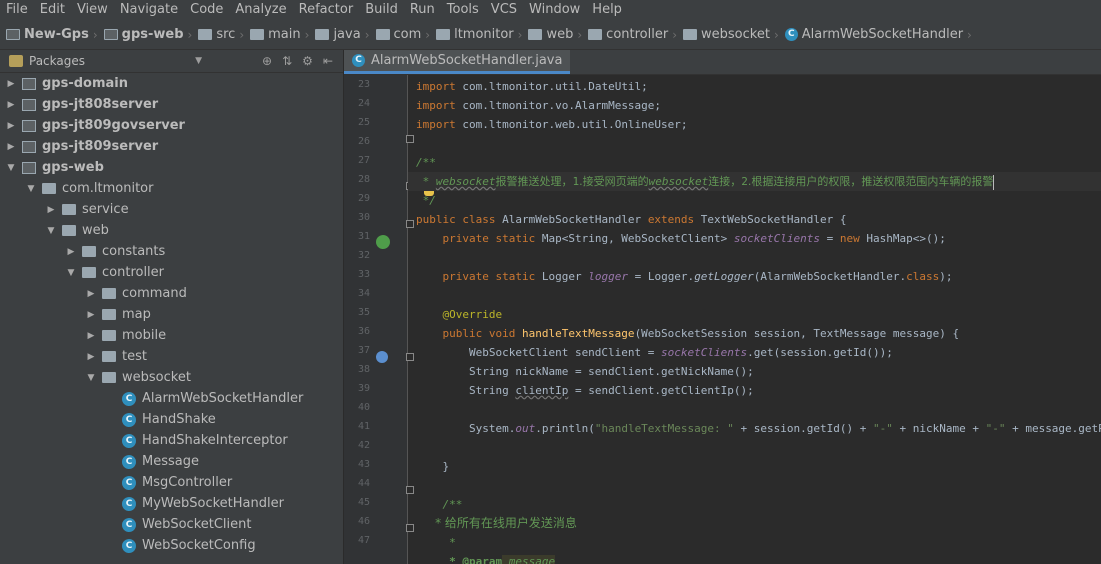  Describe the element at coordinates (197, 524) in the screenshot. I see `tree-item-label: WebSocketClient` at that location.